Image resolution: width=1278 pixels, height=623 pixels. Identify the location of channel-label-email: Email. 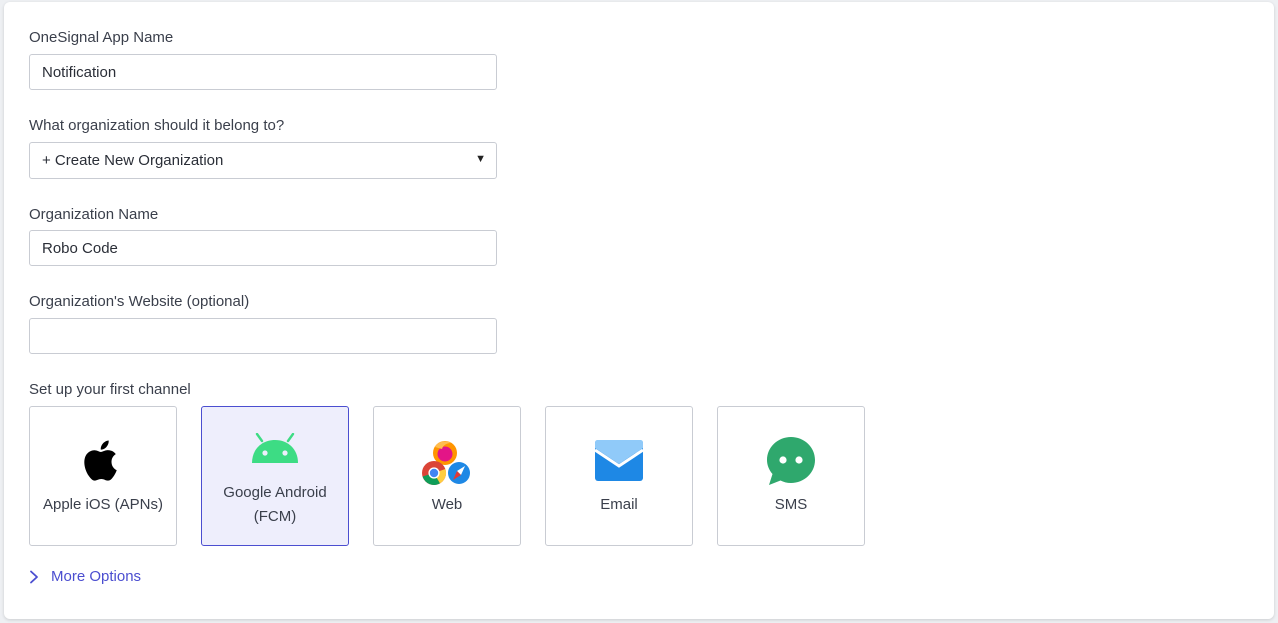
(619, 504).